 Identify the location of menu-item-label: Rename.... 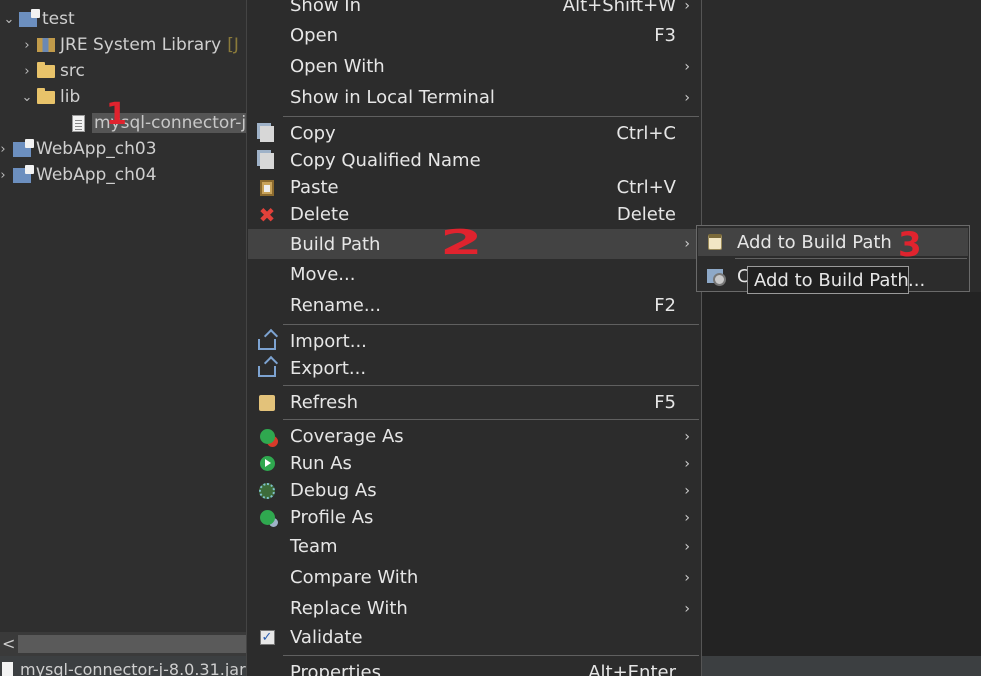
(335, 305).